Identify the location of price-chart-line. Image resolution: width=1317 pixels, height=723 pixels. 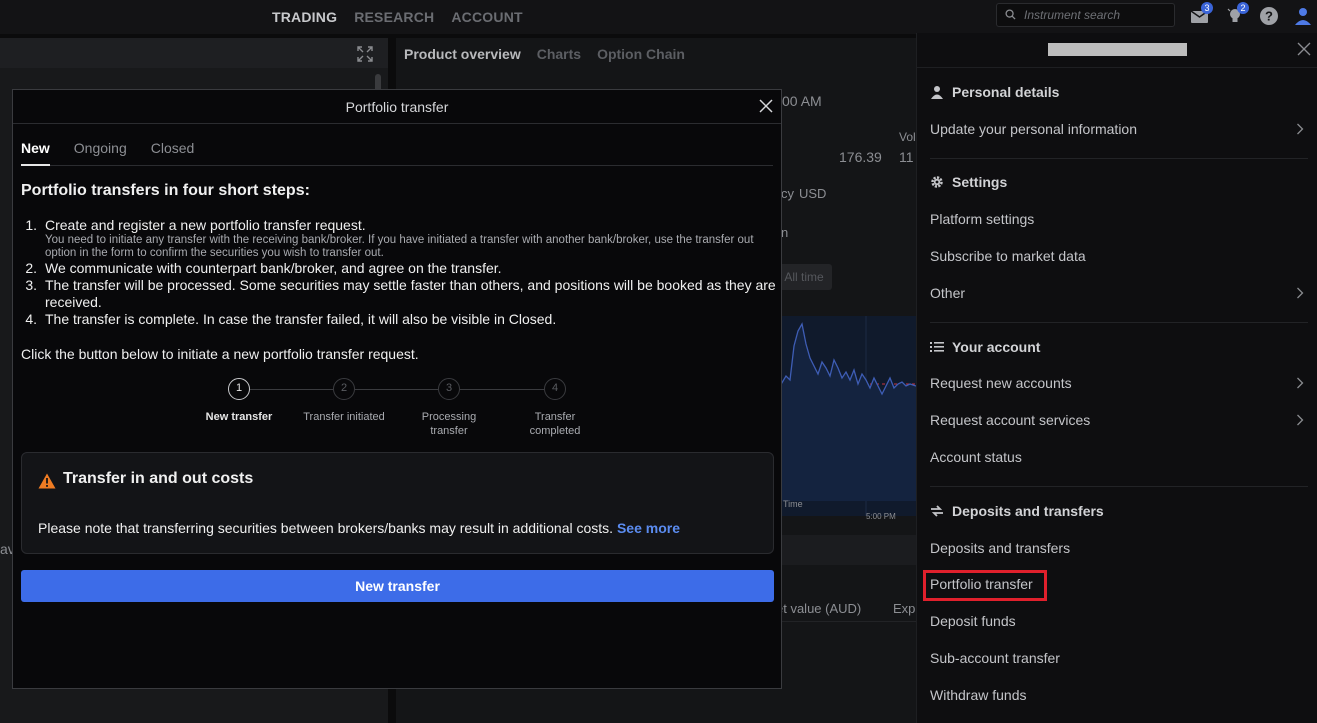
(848, 416).